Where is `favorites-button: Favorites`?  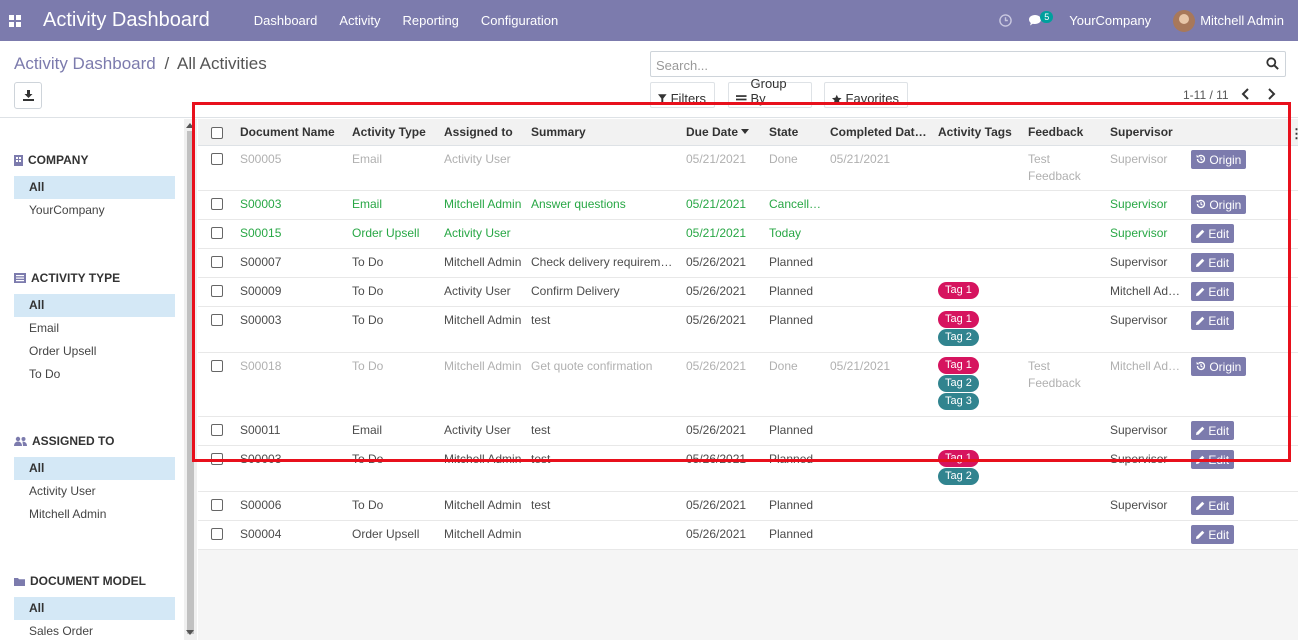 favorites-button: Favorites is located at coordinates (866, 95).